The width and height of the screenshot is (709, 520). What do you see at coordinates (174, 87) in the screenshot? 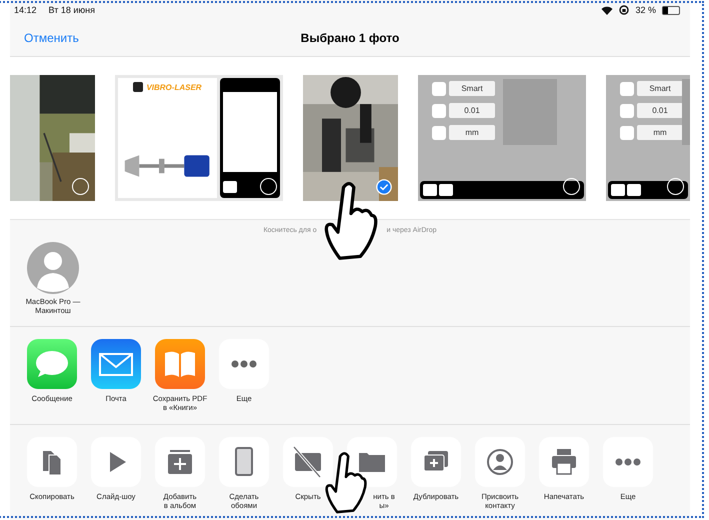
I see `logo-text: VIBRO-LASER` at bounding box center [174, 87].